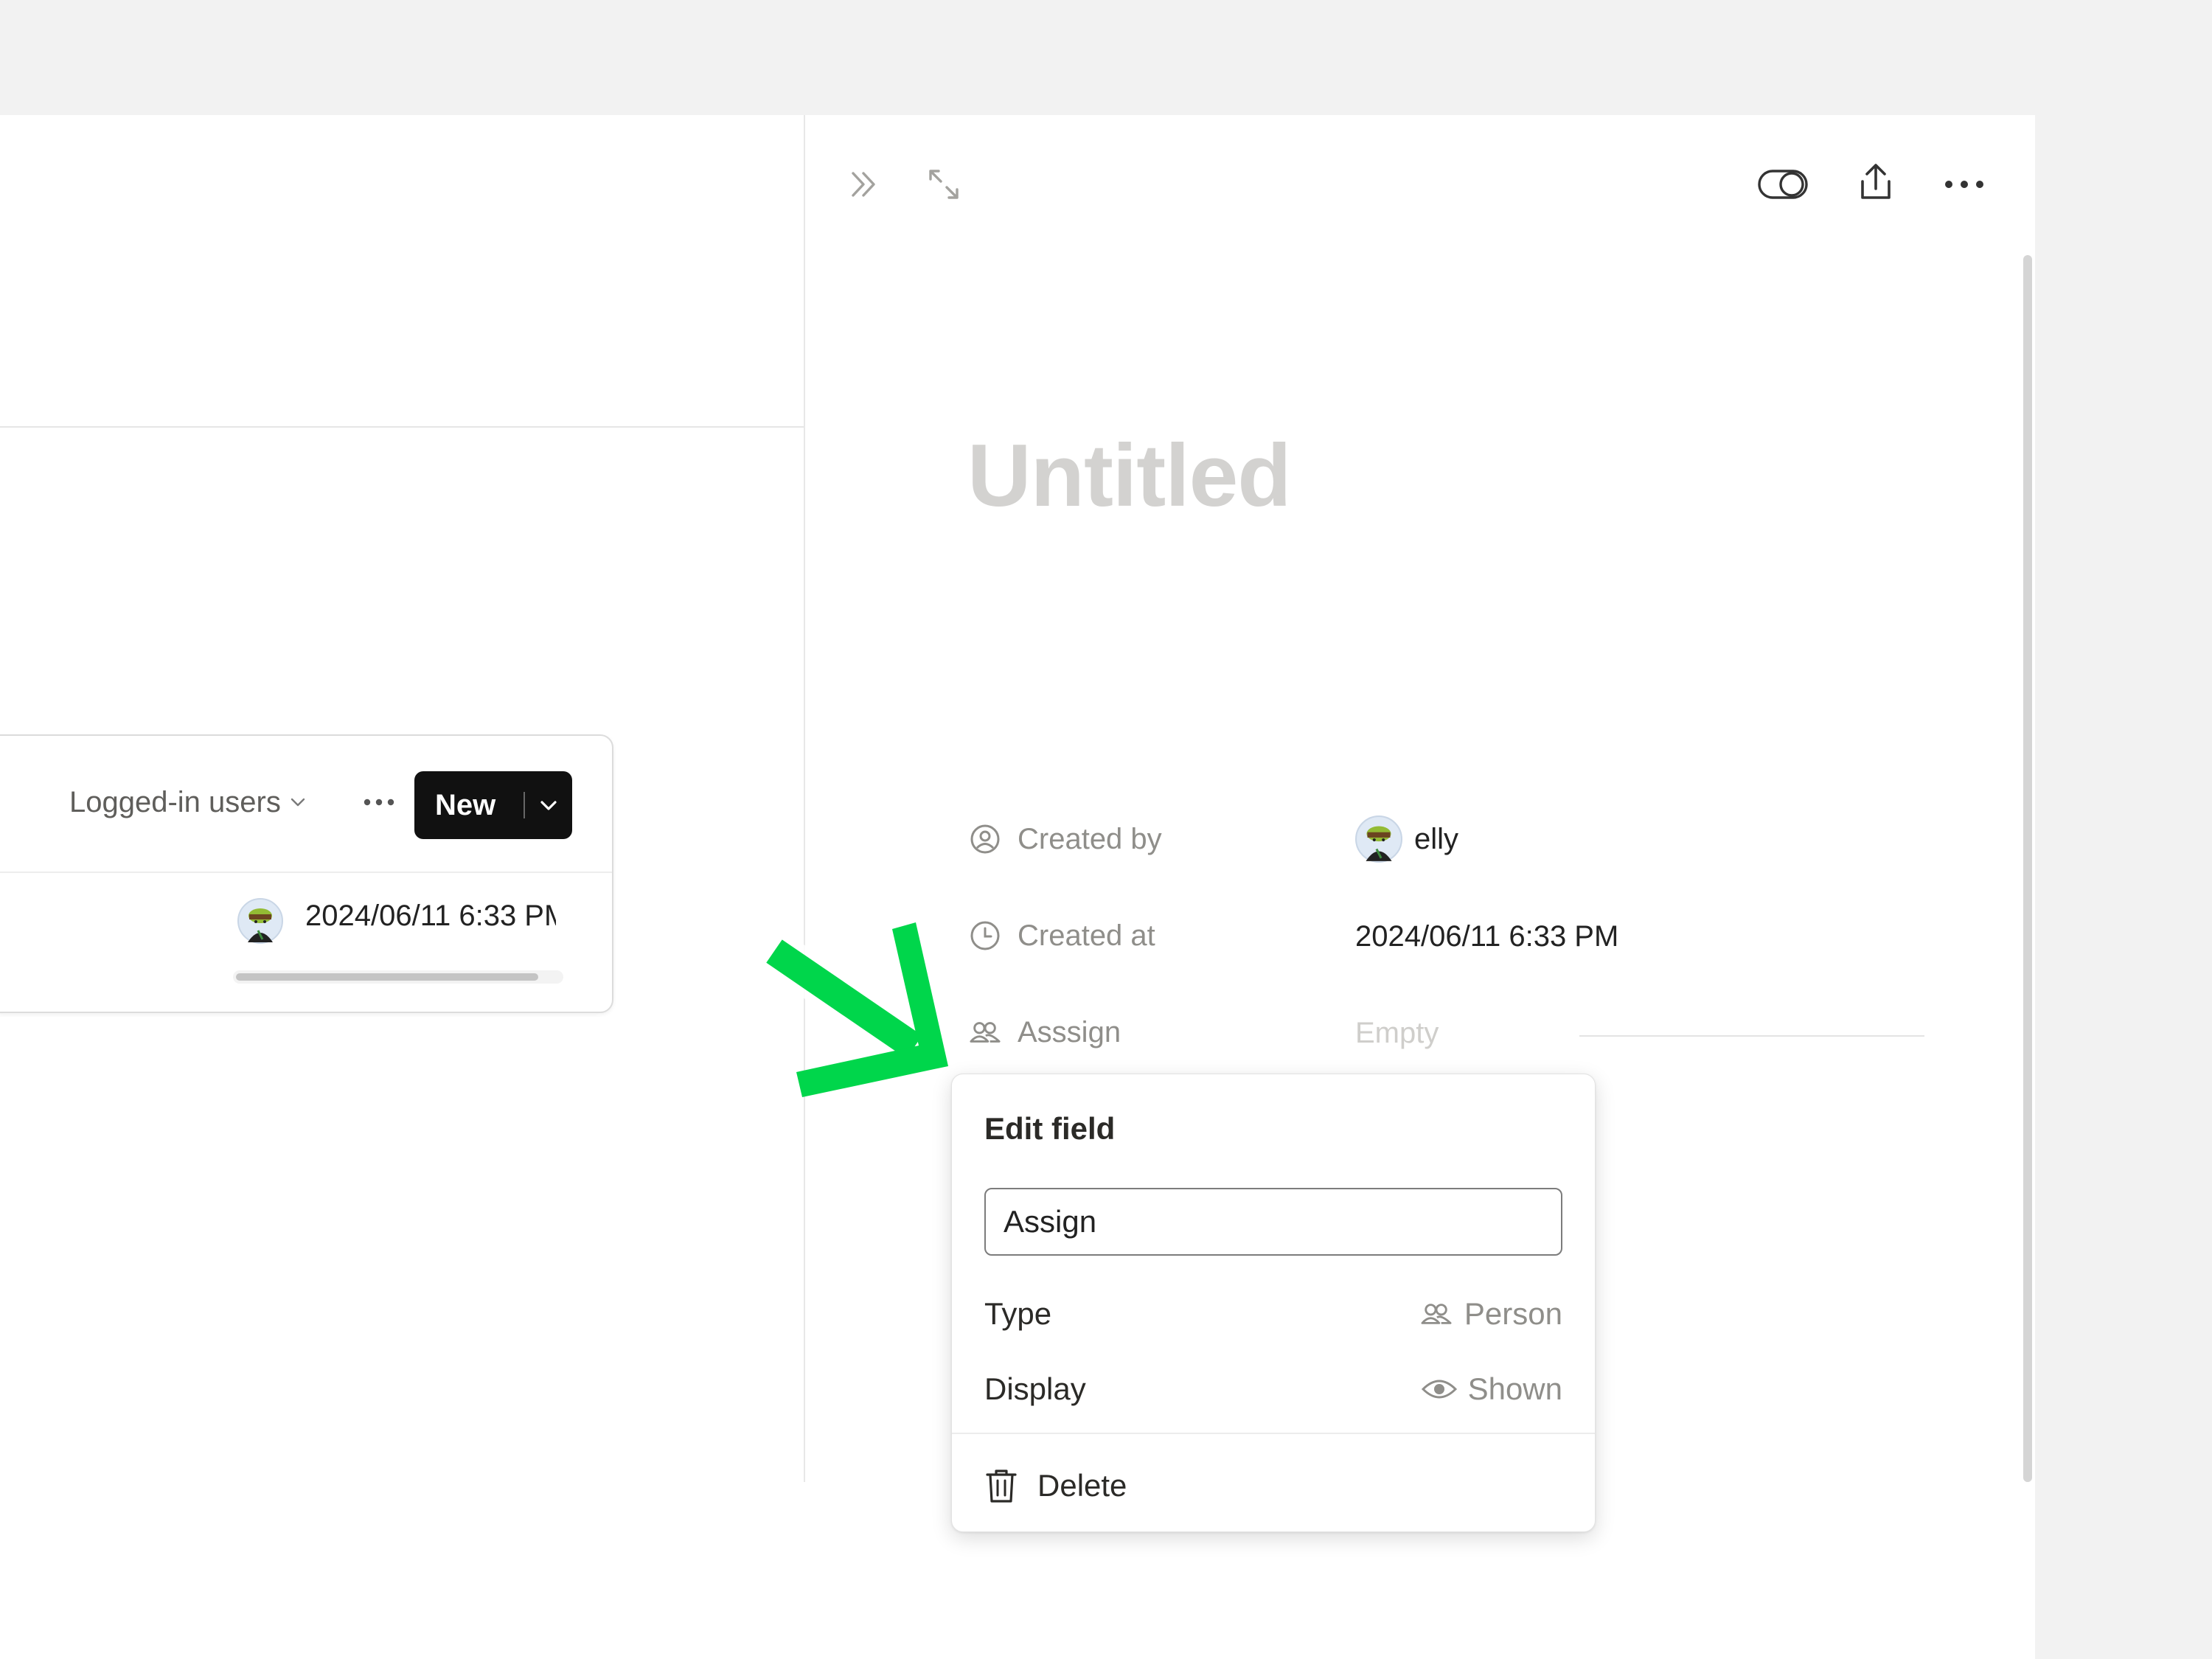 This screenshot has width=2212, height=1659. I want to click on close-peek-button, so click(864, 184).